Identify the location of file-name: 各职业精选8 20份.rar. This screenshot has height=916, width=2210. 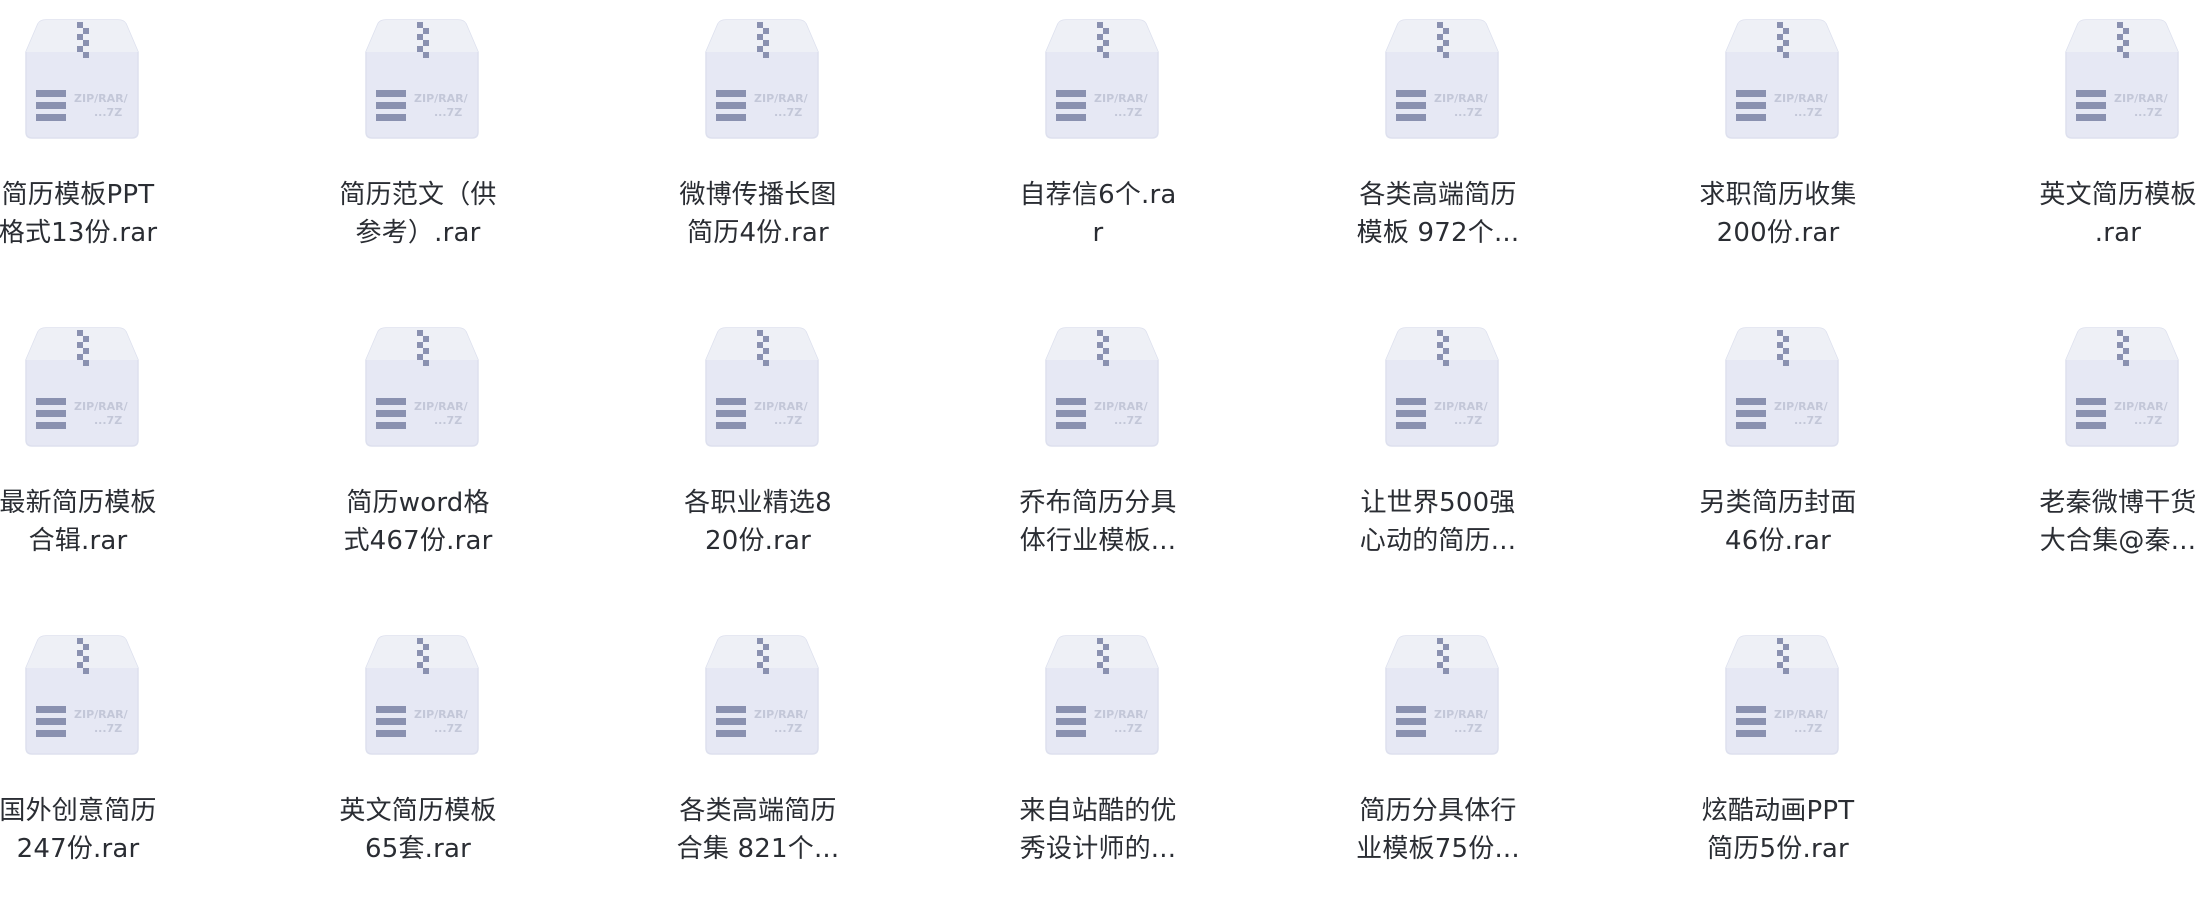
(758, 522).